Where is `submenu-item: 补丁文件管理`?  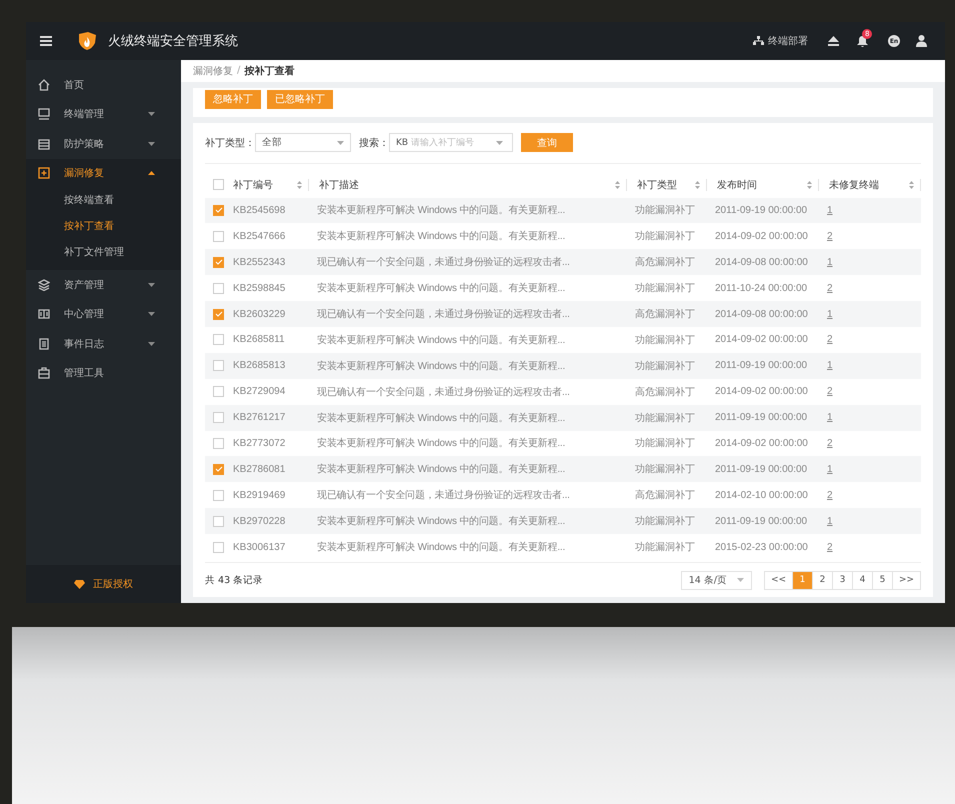
submenu-item: 补丁文件管理 is located at coordinates (103, 253).